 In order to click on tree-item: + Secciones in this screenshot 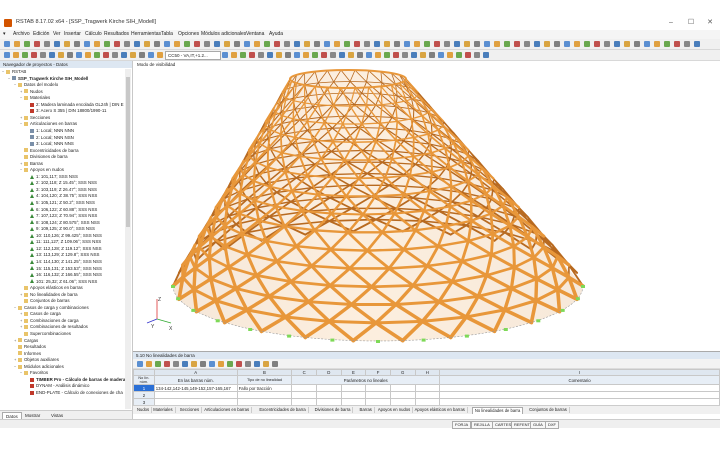, I will do `click(72, 118)`.